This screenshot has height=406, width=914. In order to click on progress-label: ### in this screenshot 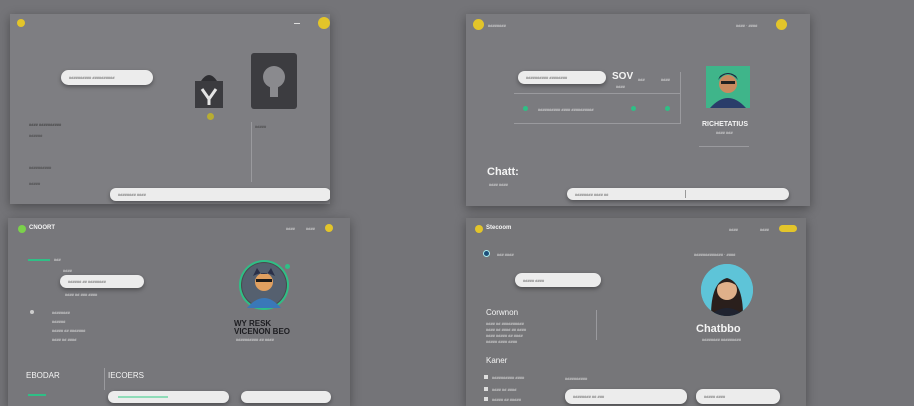, I will do `click(57, 259)`.